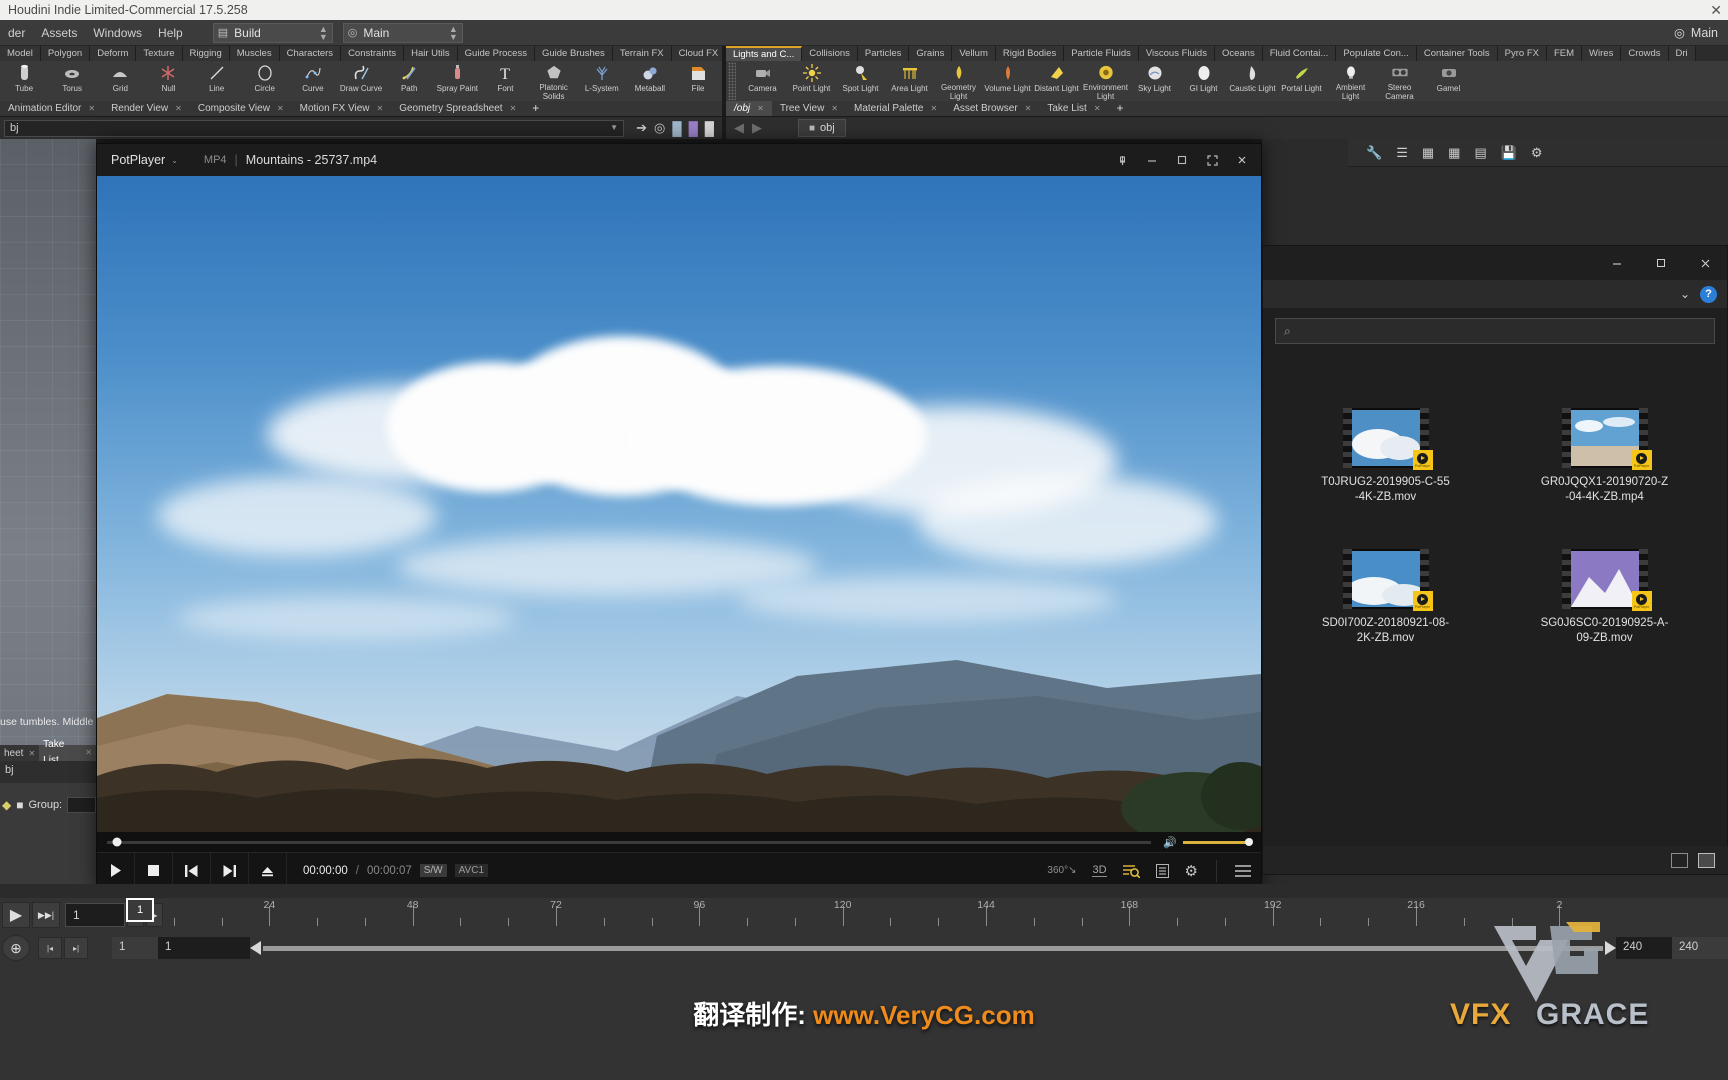  What do you see at coordinates (76, 948) in the screenshot?
I see `next-key-button: ▸|` at bounding box center [76, 948].